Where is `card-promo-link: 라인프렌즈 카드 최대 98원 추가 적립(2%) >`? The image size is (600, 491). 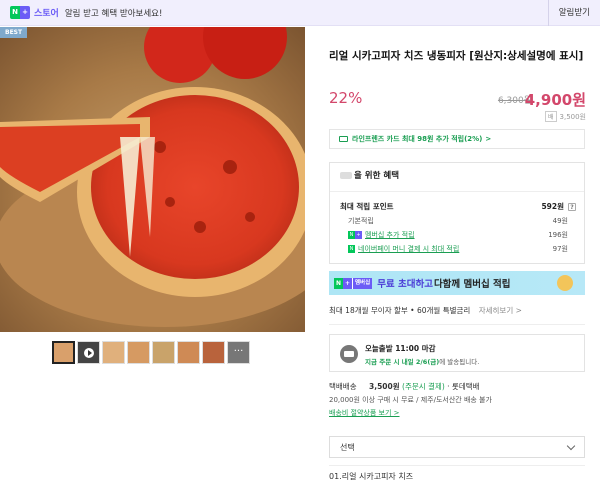
card-promo-link: 라인프렌즈 카드 최대 98원 추가 적립(2%) > is located at coordinates (457, 139).